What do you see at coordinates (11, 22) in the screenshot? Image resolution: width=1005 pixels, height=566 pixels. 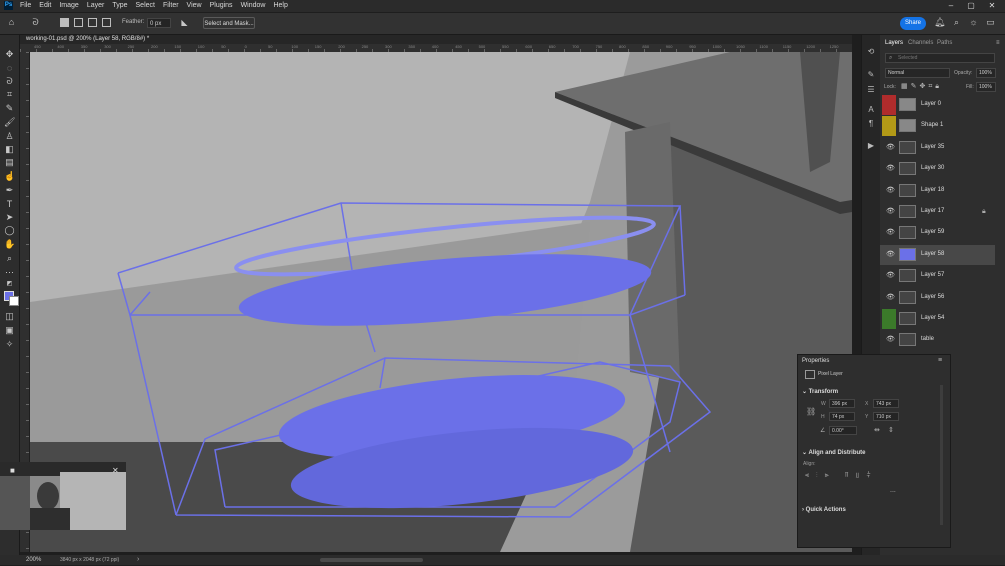 I see `home-icon: ⌂` at bounding box center [11, 22].